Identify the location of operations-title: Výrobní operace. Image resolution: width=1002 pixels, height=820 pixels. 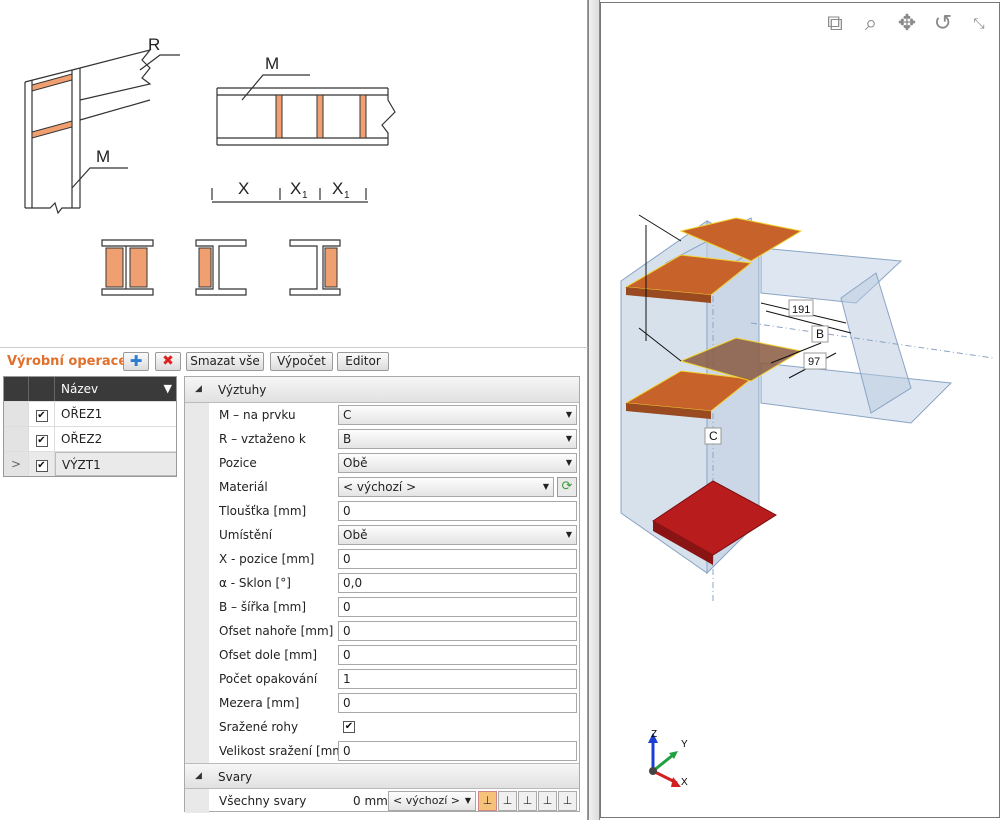
(67, 361).